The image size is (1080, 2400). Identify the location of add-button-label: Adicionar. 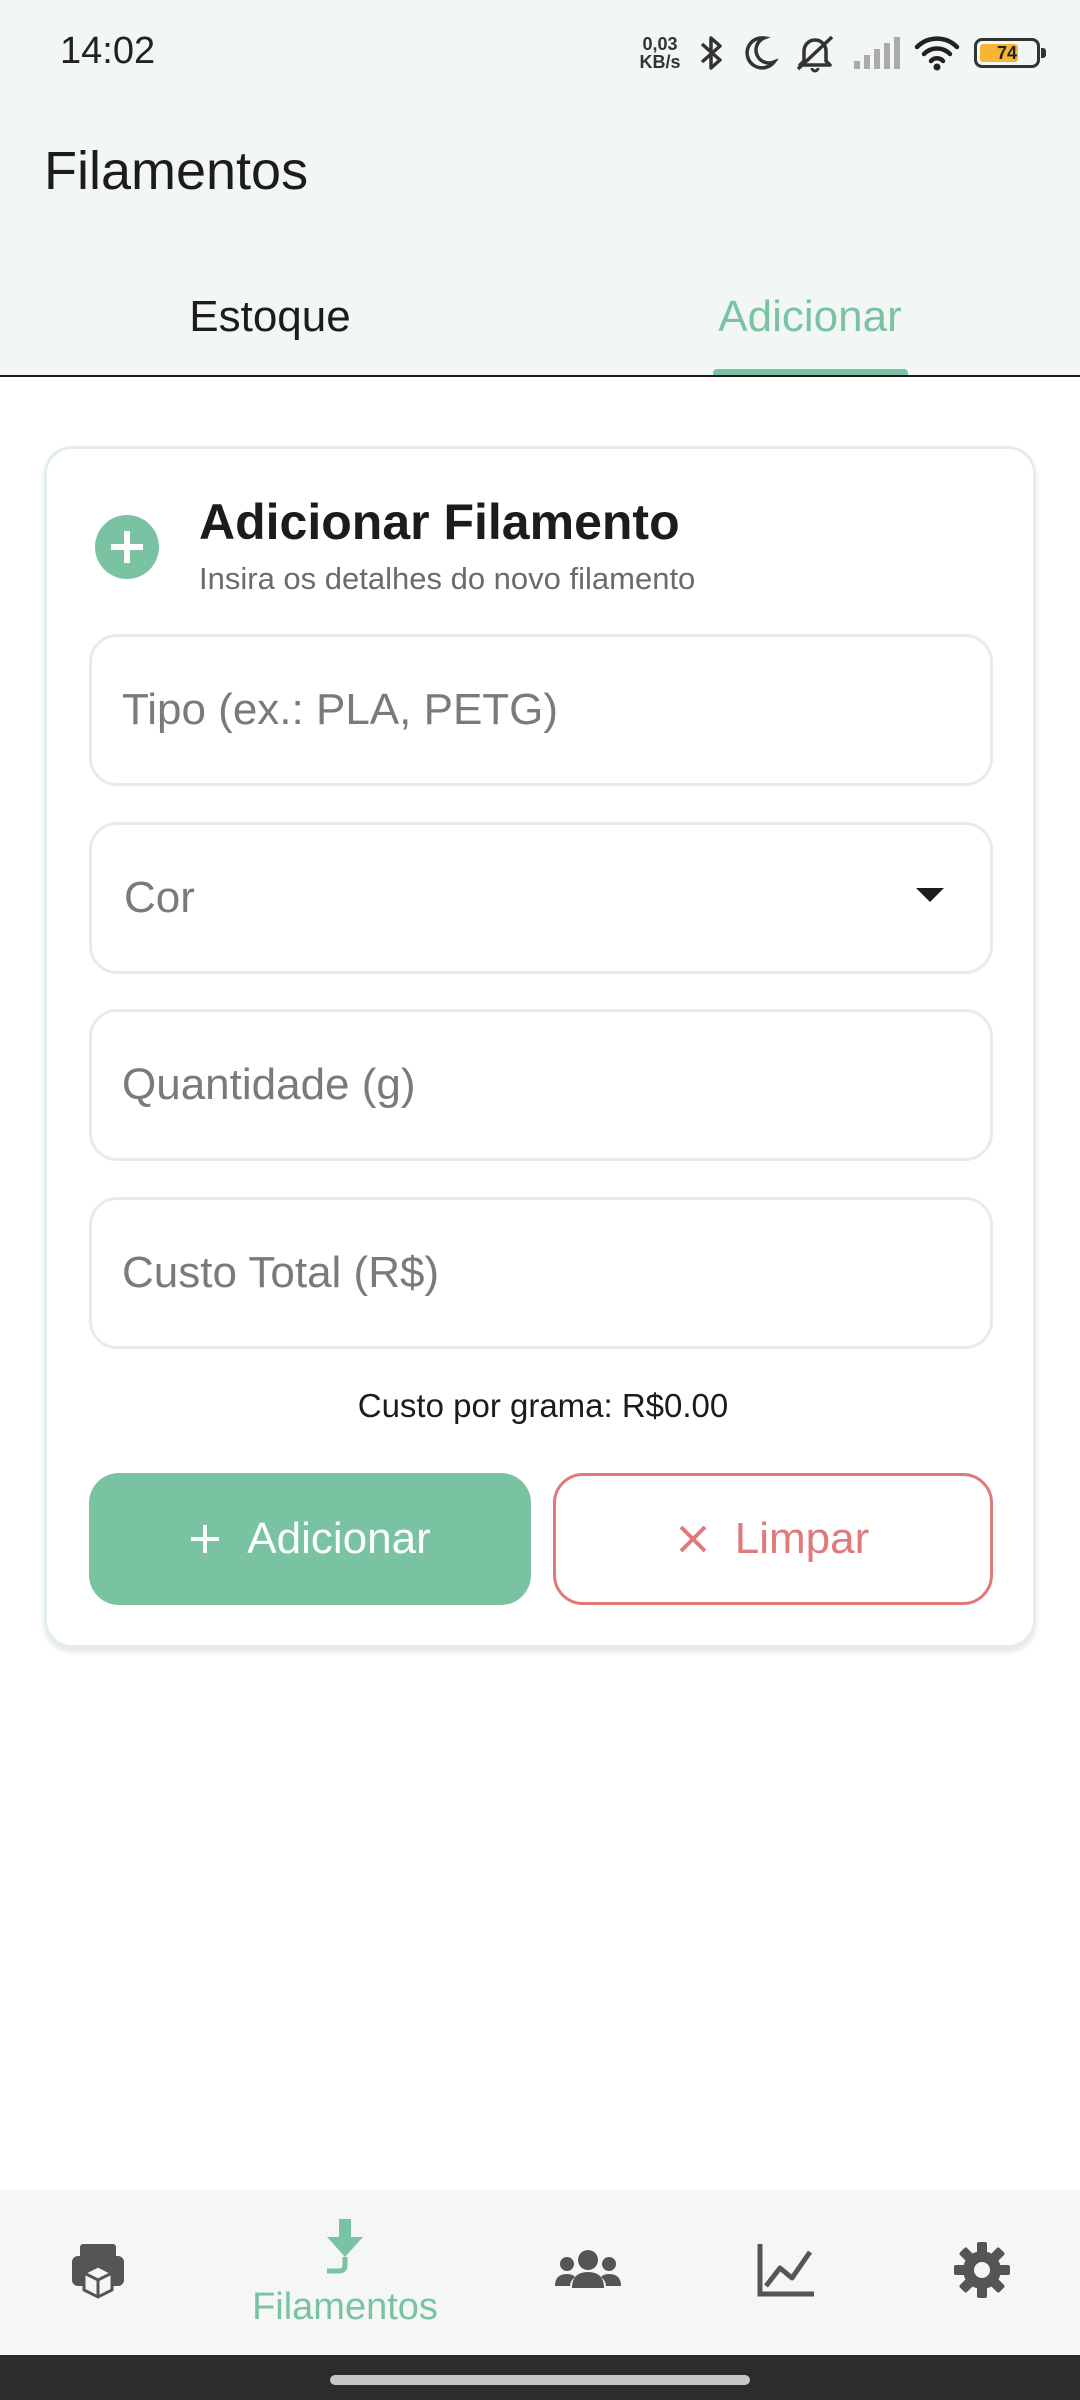
(339, 1538).